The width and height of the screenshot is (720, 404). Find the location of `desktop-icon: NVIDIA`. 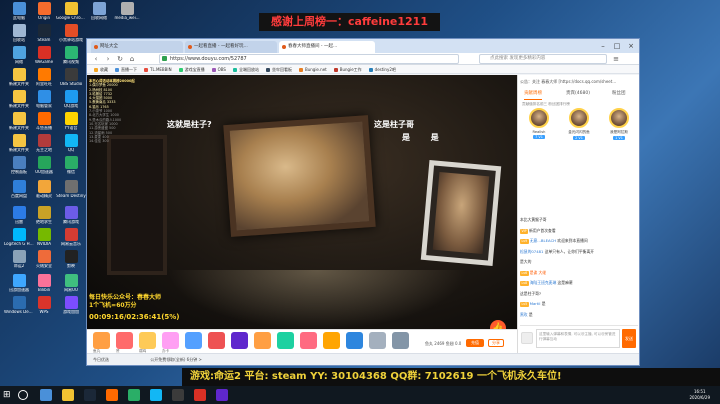

desktop-icon: NVIDIA is located at coordinates (44, 237).